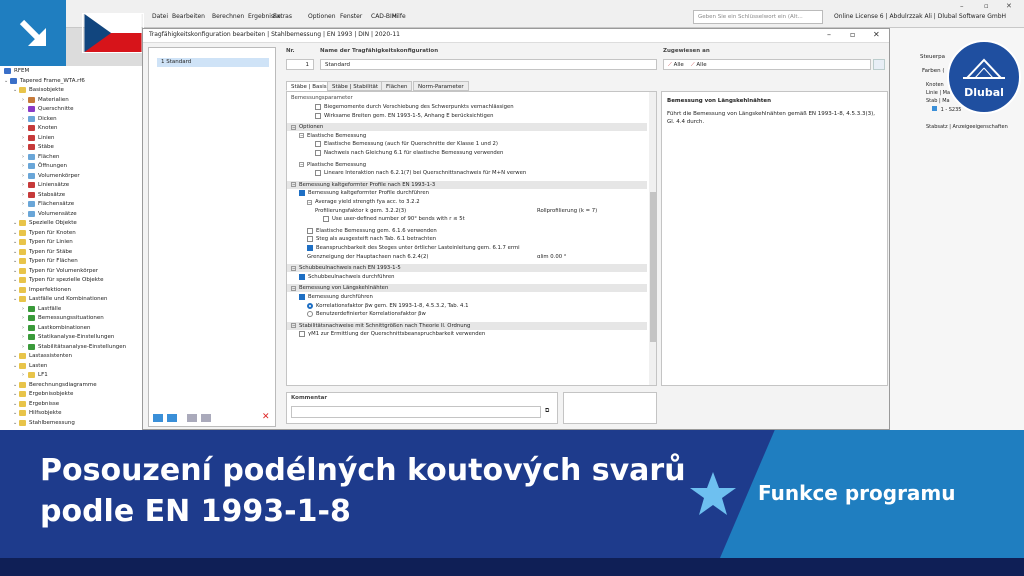  Describe the element at coordinates (351, 16) in the screenshot. I see `menu-item: Fenster` at that location.